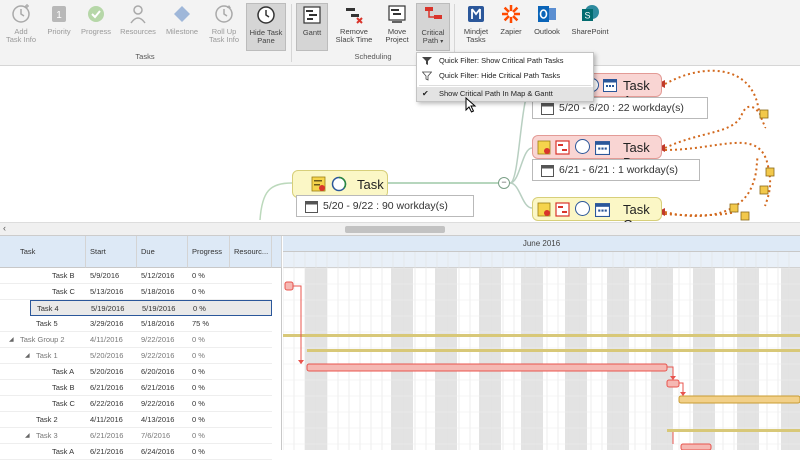  I want to click on scrollbar-thumb, so click(395, 229).